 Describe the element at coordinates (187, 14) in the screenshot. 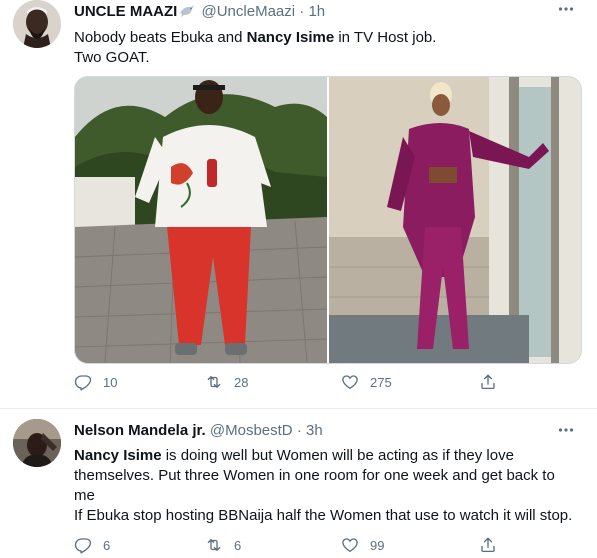

I see `dove-icon` at that location.